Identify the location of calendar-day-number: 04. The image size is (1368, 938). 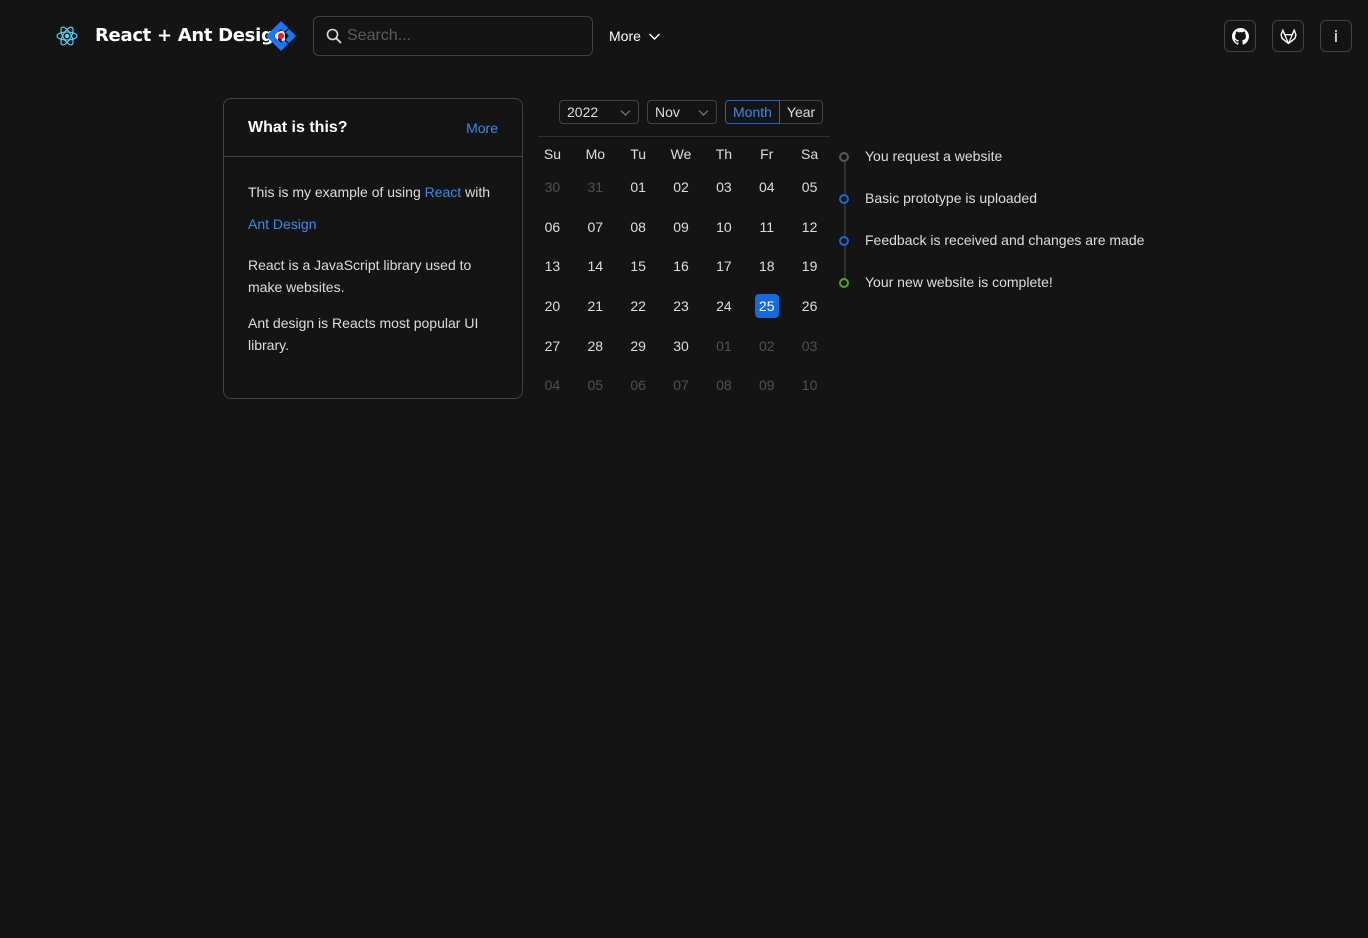
(552, 385).